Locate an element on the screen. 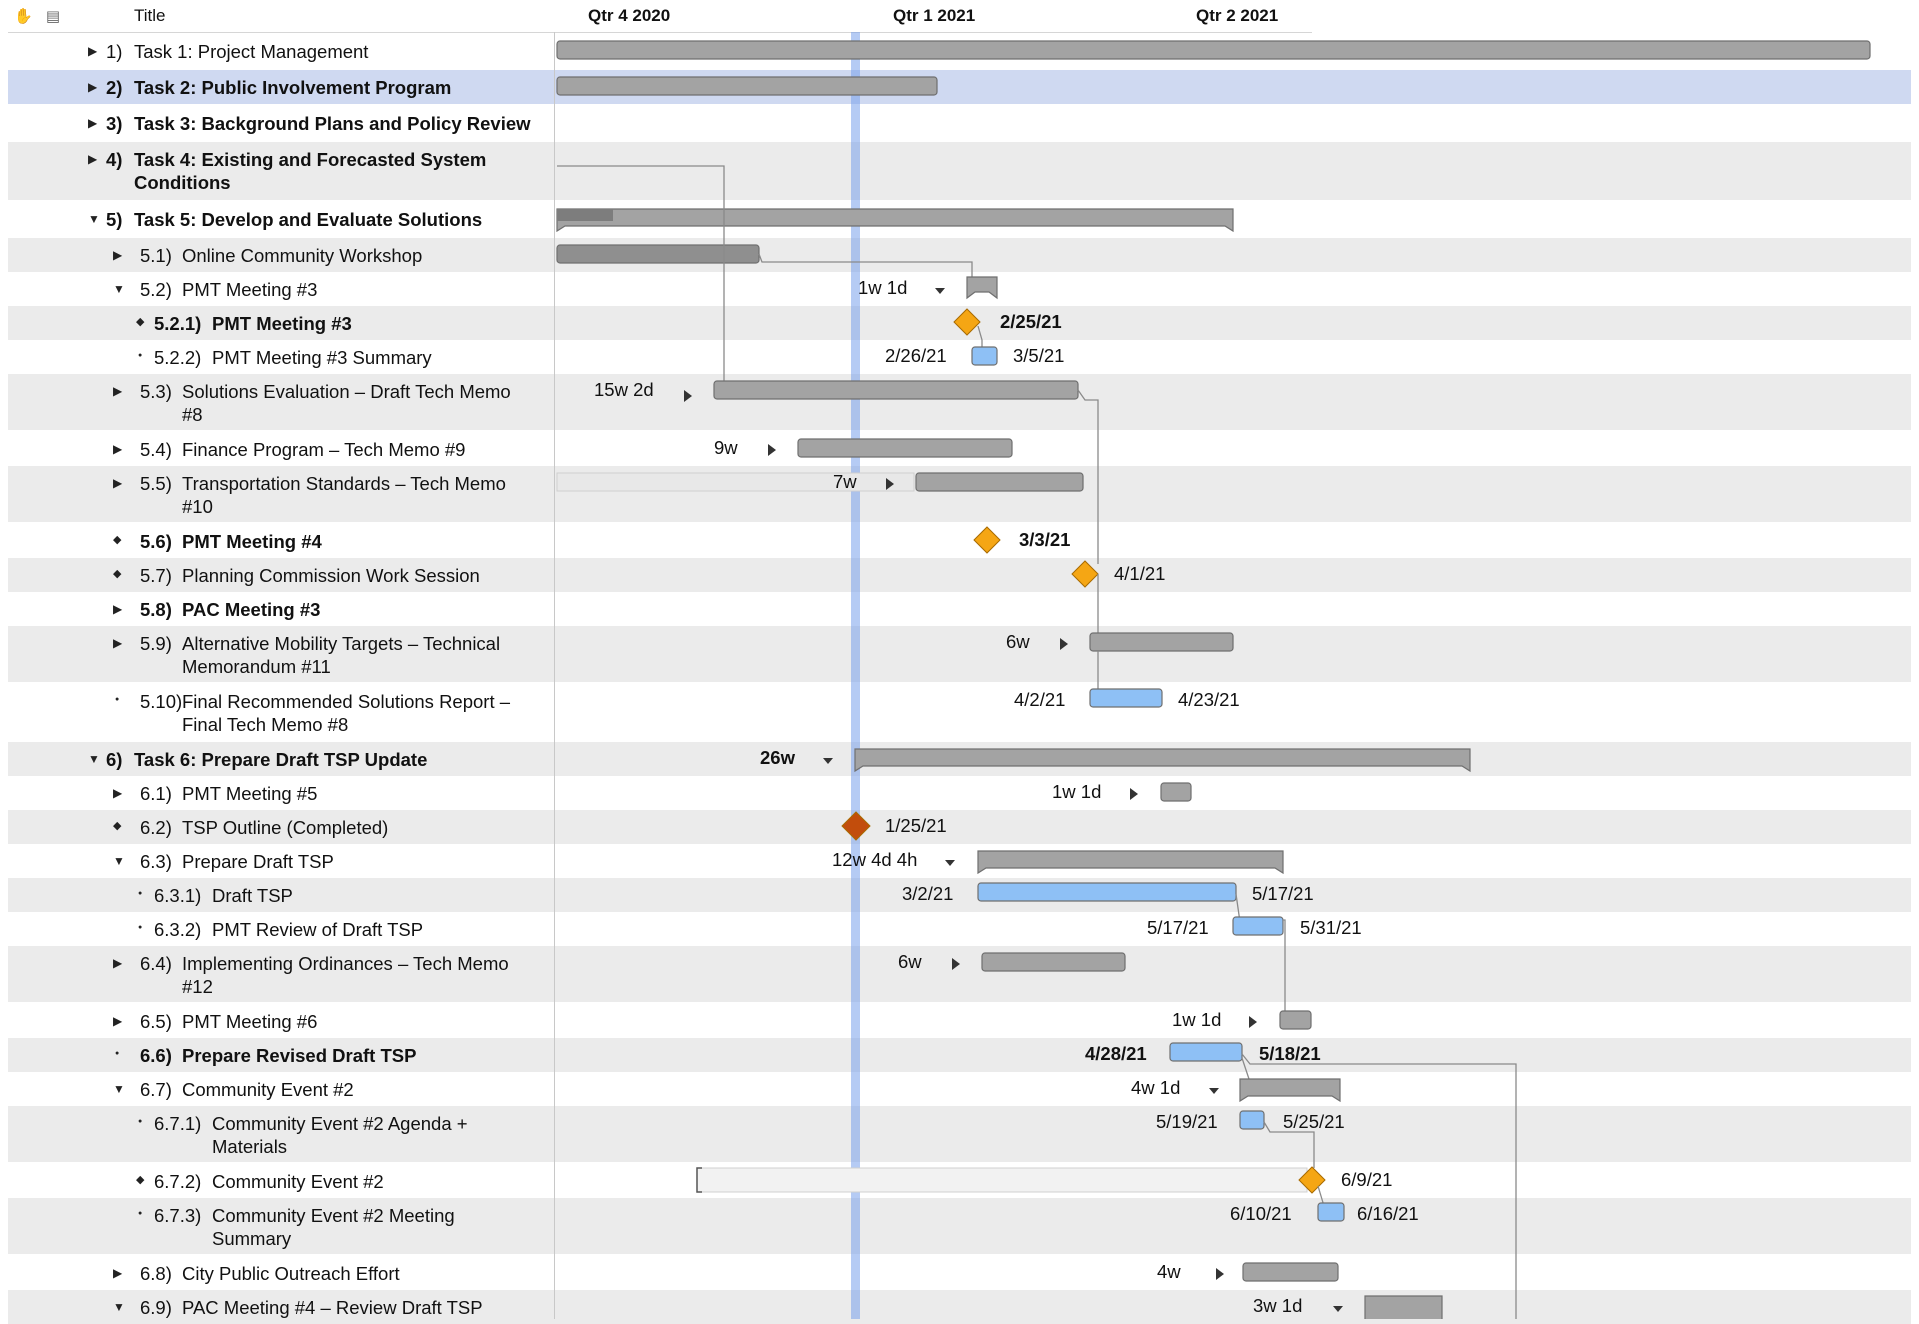 The height and width of the screenshot is (1324, 1919). gantt-label: 3/3/21 is located at coordinates (1045, 539).